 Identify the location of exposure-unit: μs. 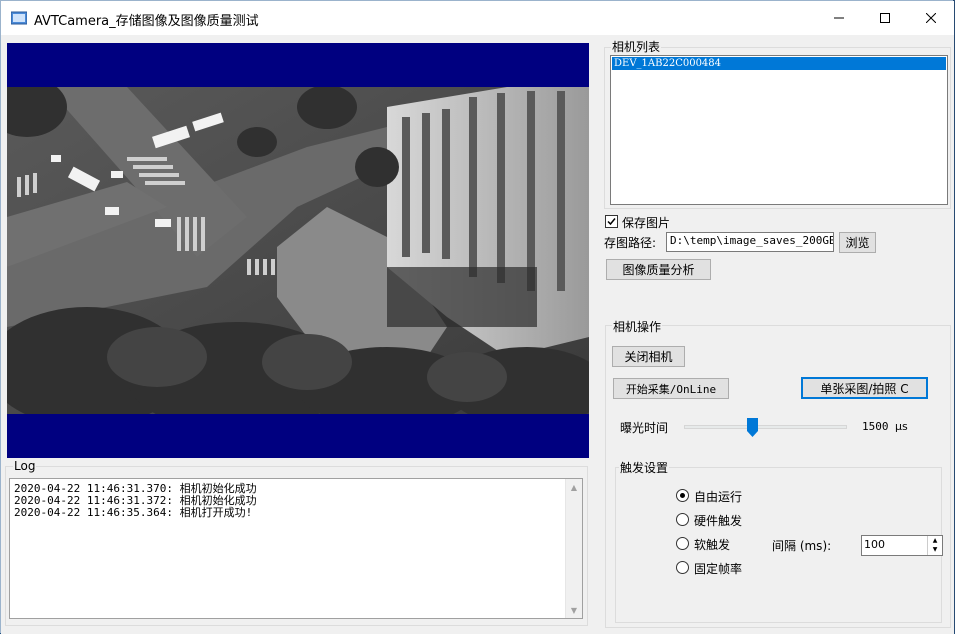
(901, 426).